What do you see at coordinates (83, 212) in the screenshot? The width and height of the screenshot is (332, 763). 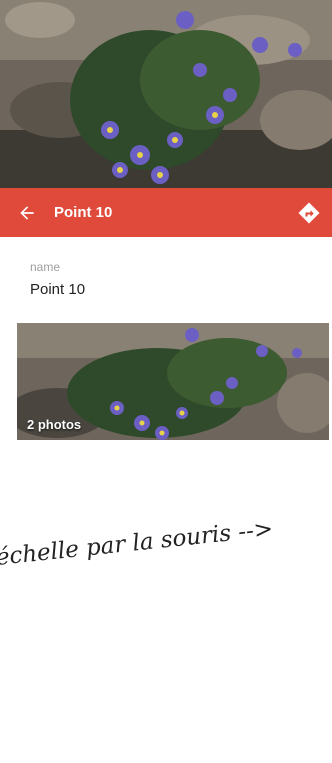 I see `page-title: Point 10` at bounding box center [83, 212].